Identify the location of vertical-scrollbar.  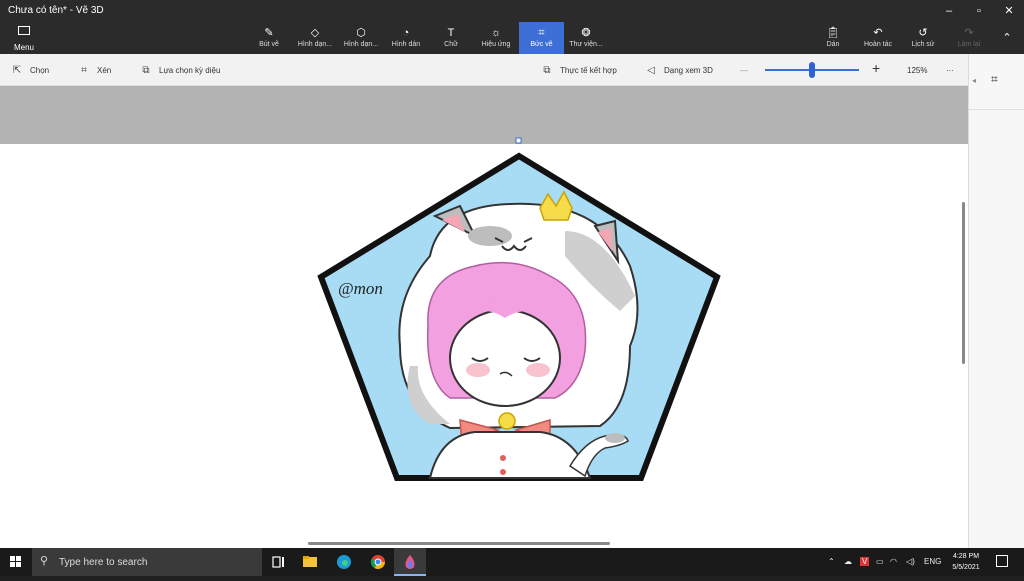
(963, 283).